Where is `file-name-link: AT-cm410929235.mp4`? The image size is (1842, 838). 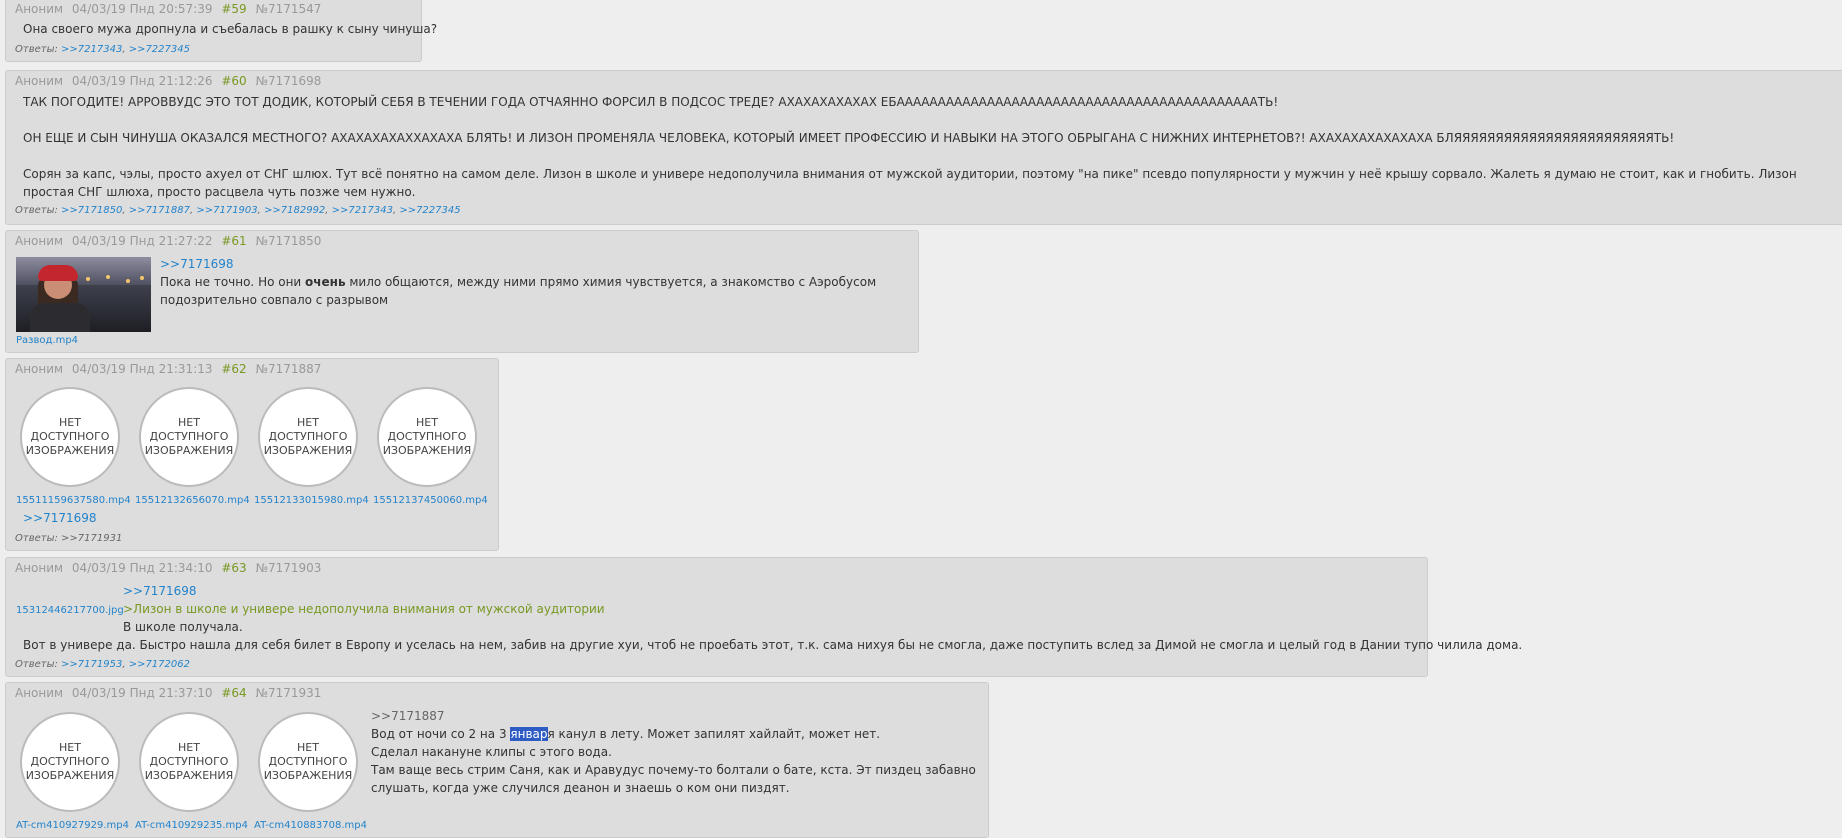 file-name-link: AT-cm410929235.mp4 is located at coordinates (191, 825).